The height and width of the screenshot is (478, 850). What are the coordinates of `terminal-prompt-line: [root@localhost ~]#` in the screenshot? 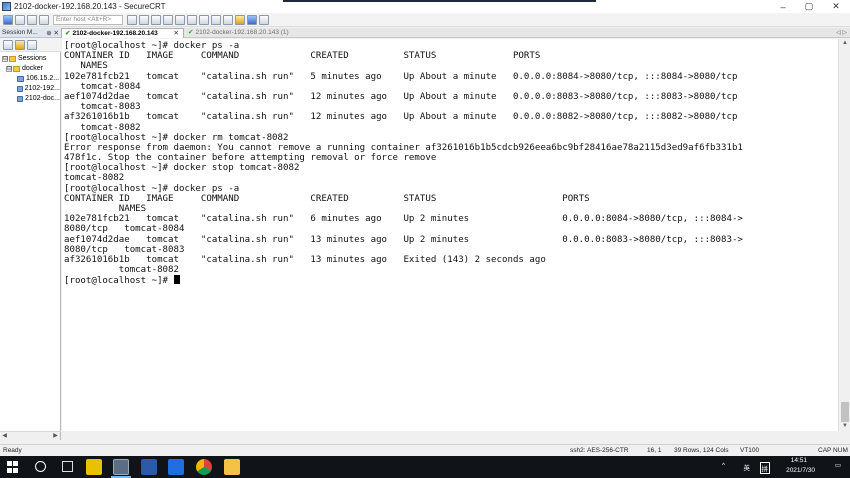 It's located at (451, 280).